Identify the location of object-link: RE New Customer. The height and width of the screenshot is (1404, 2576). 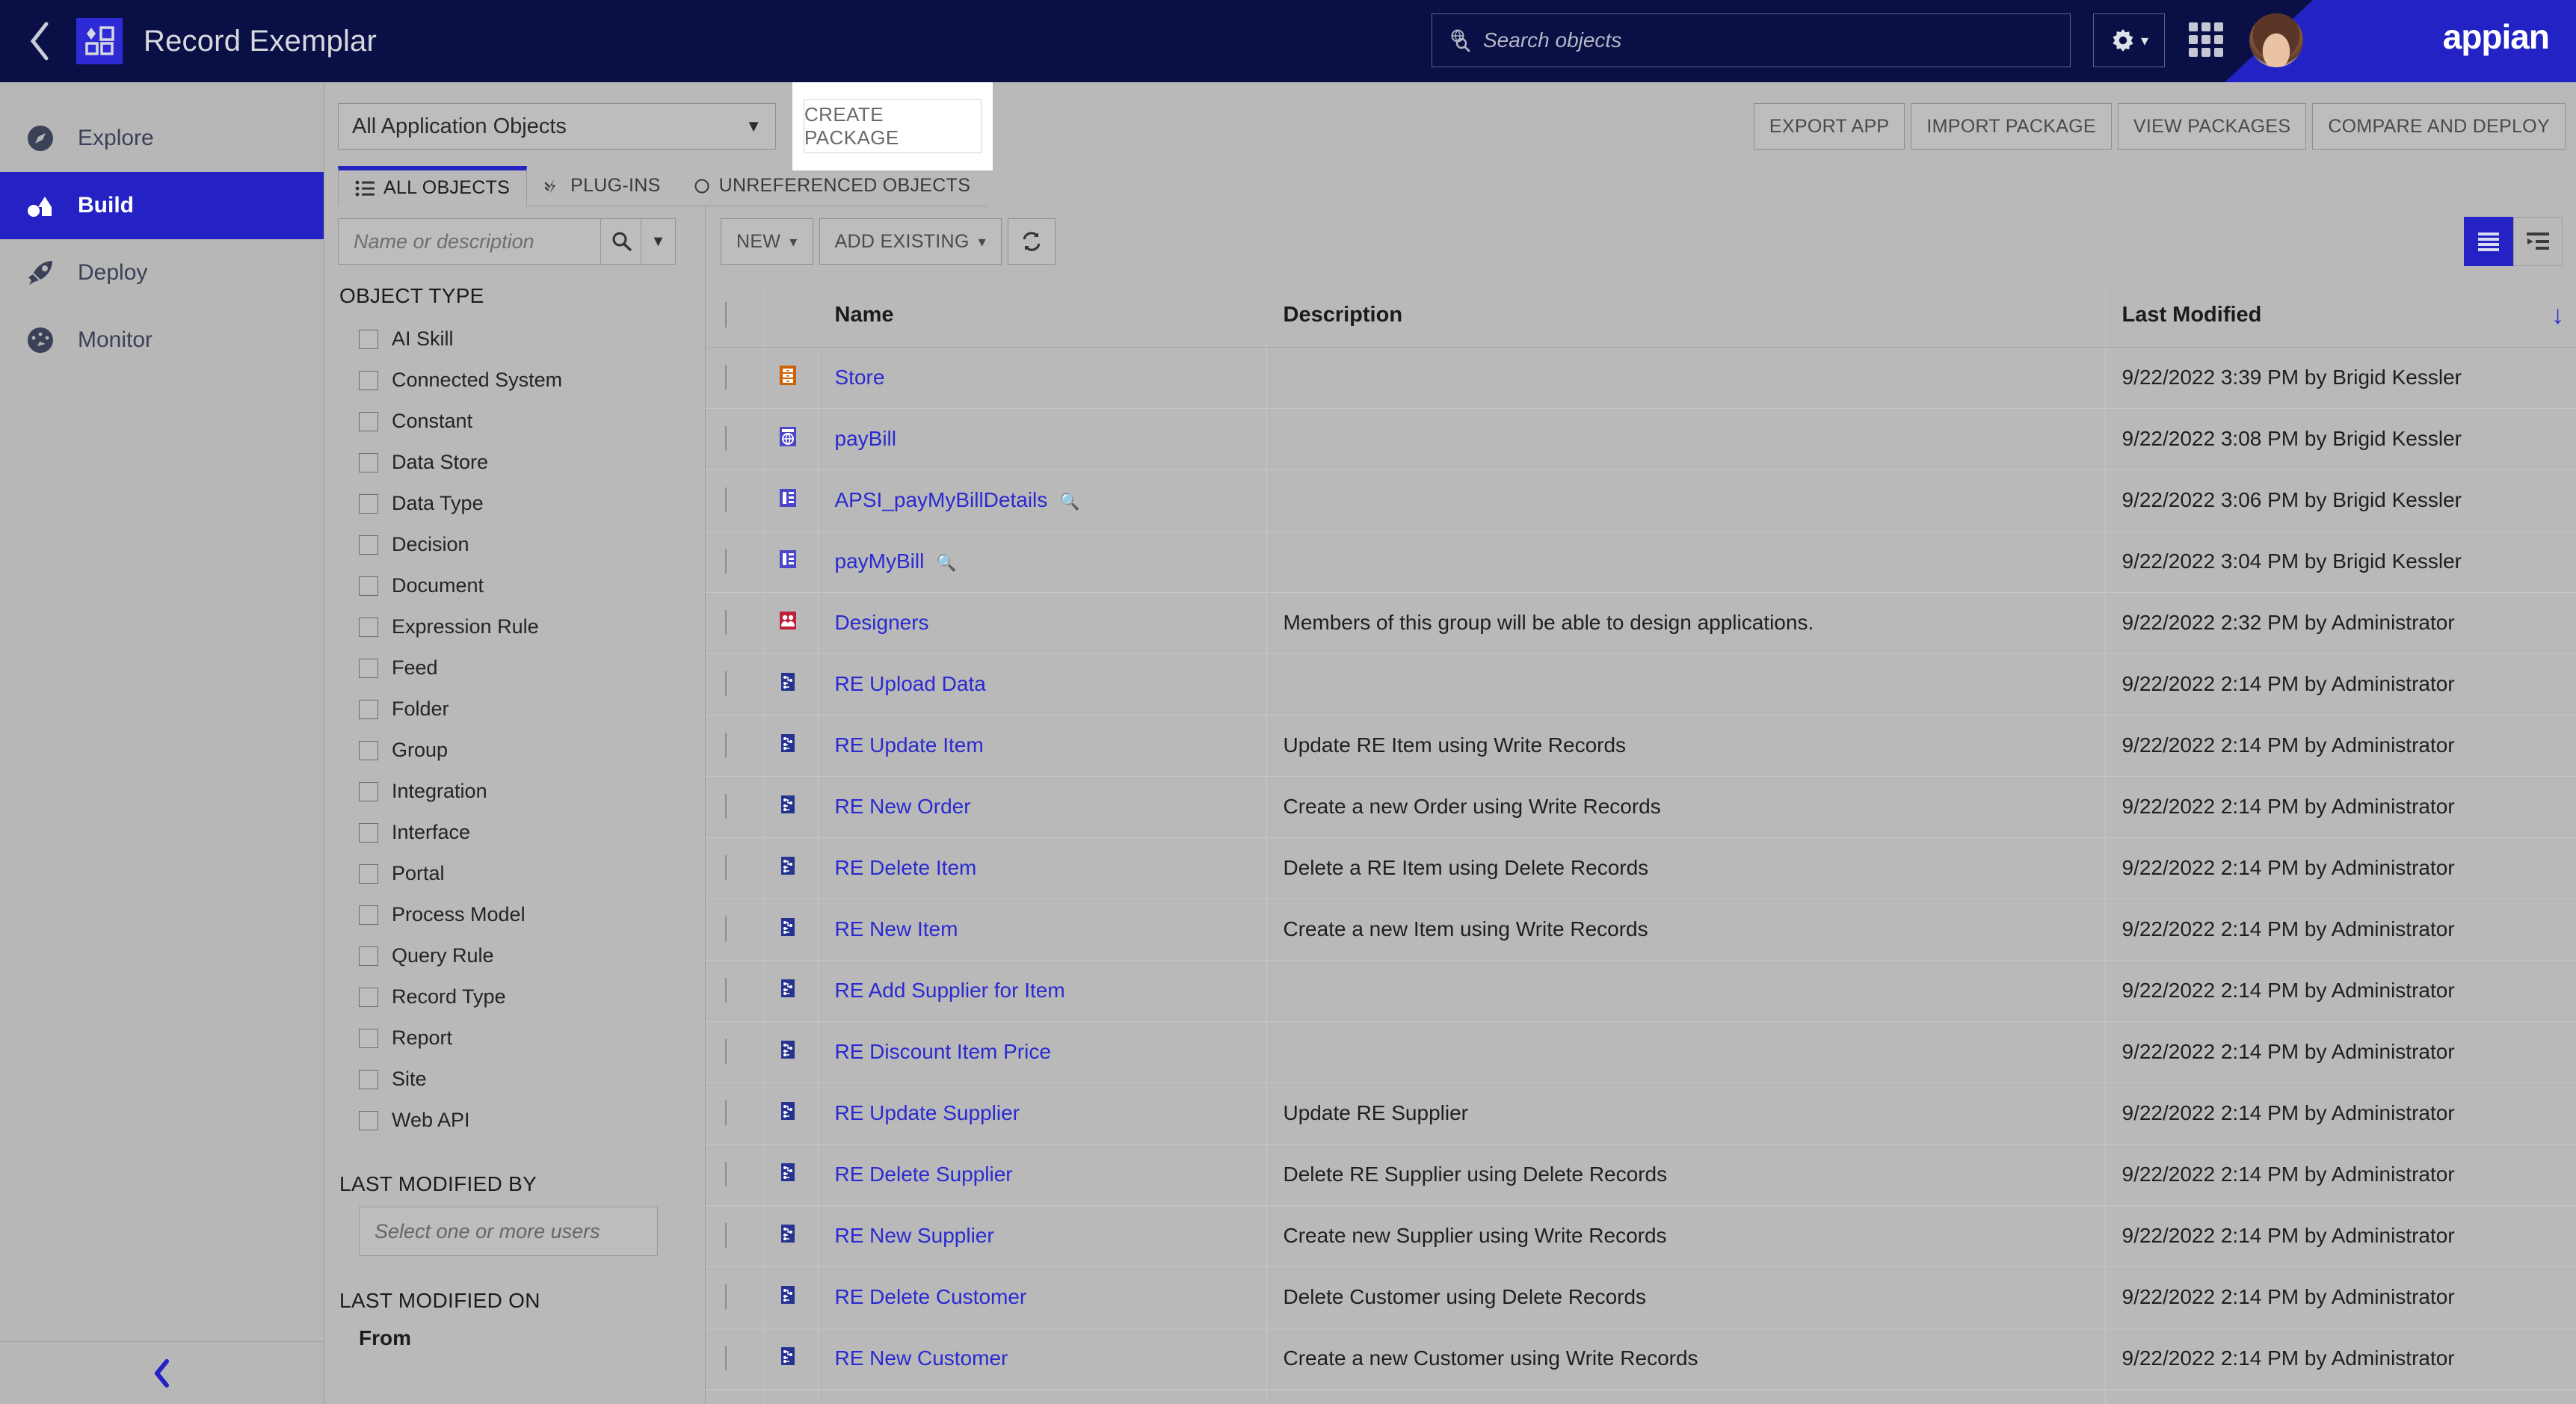
(921, 1358).